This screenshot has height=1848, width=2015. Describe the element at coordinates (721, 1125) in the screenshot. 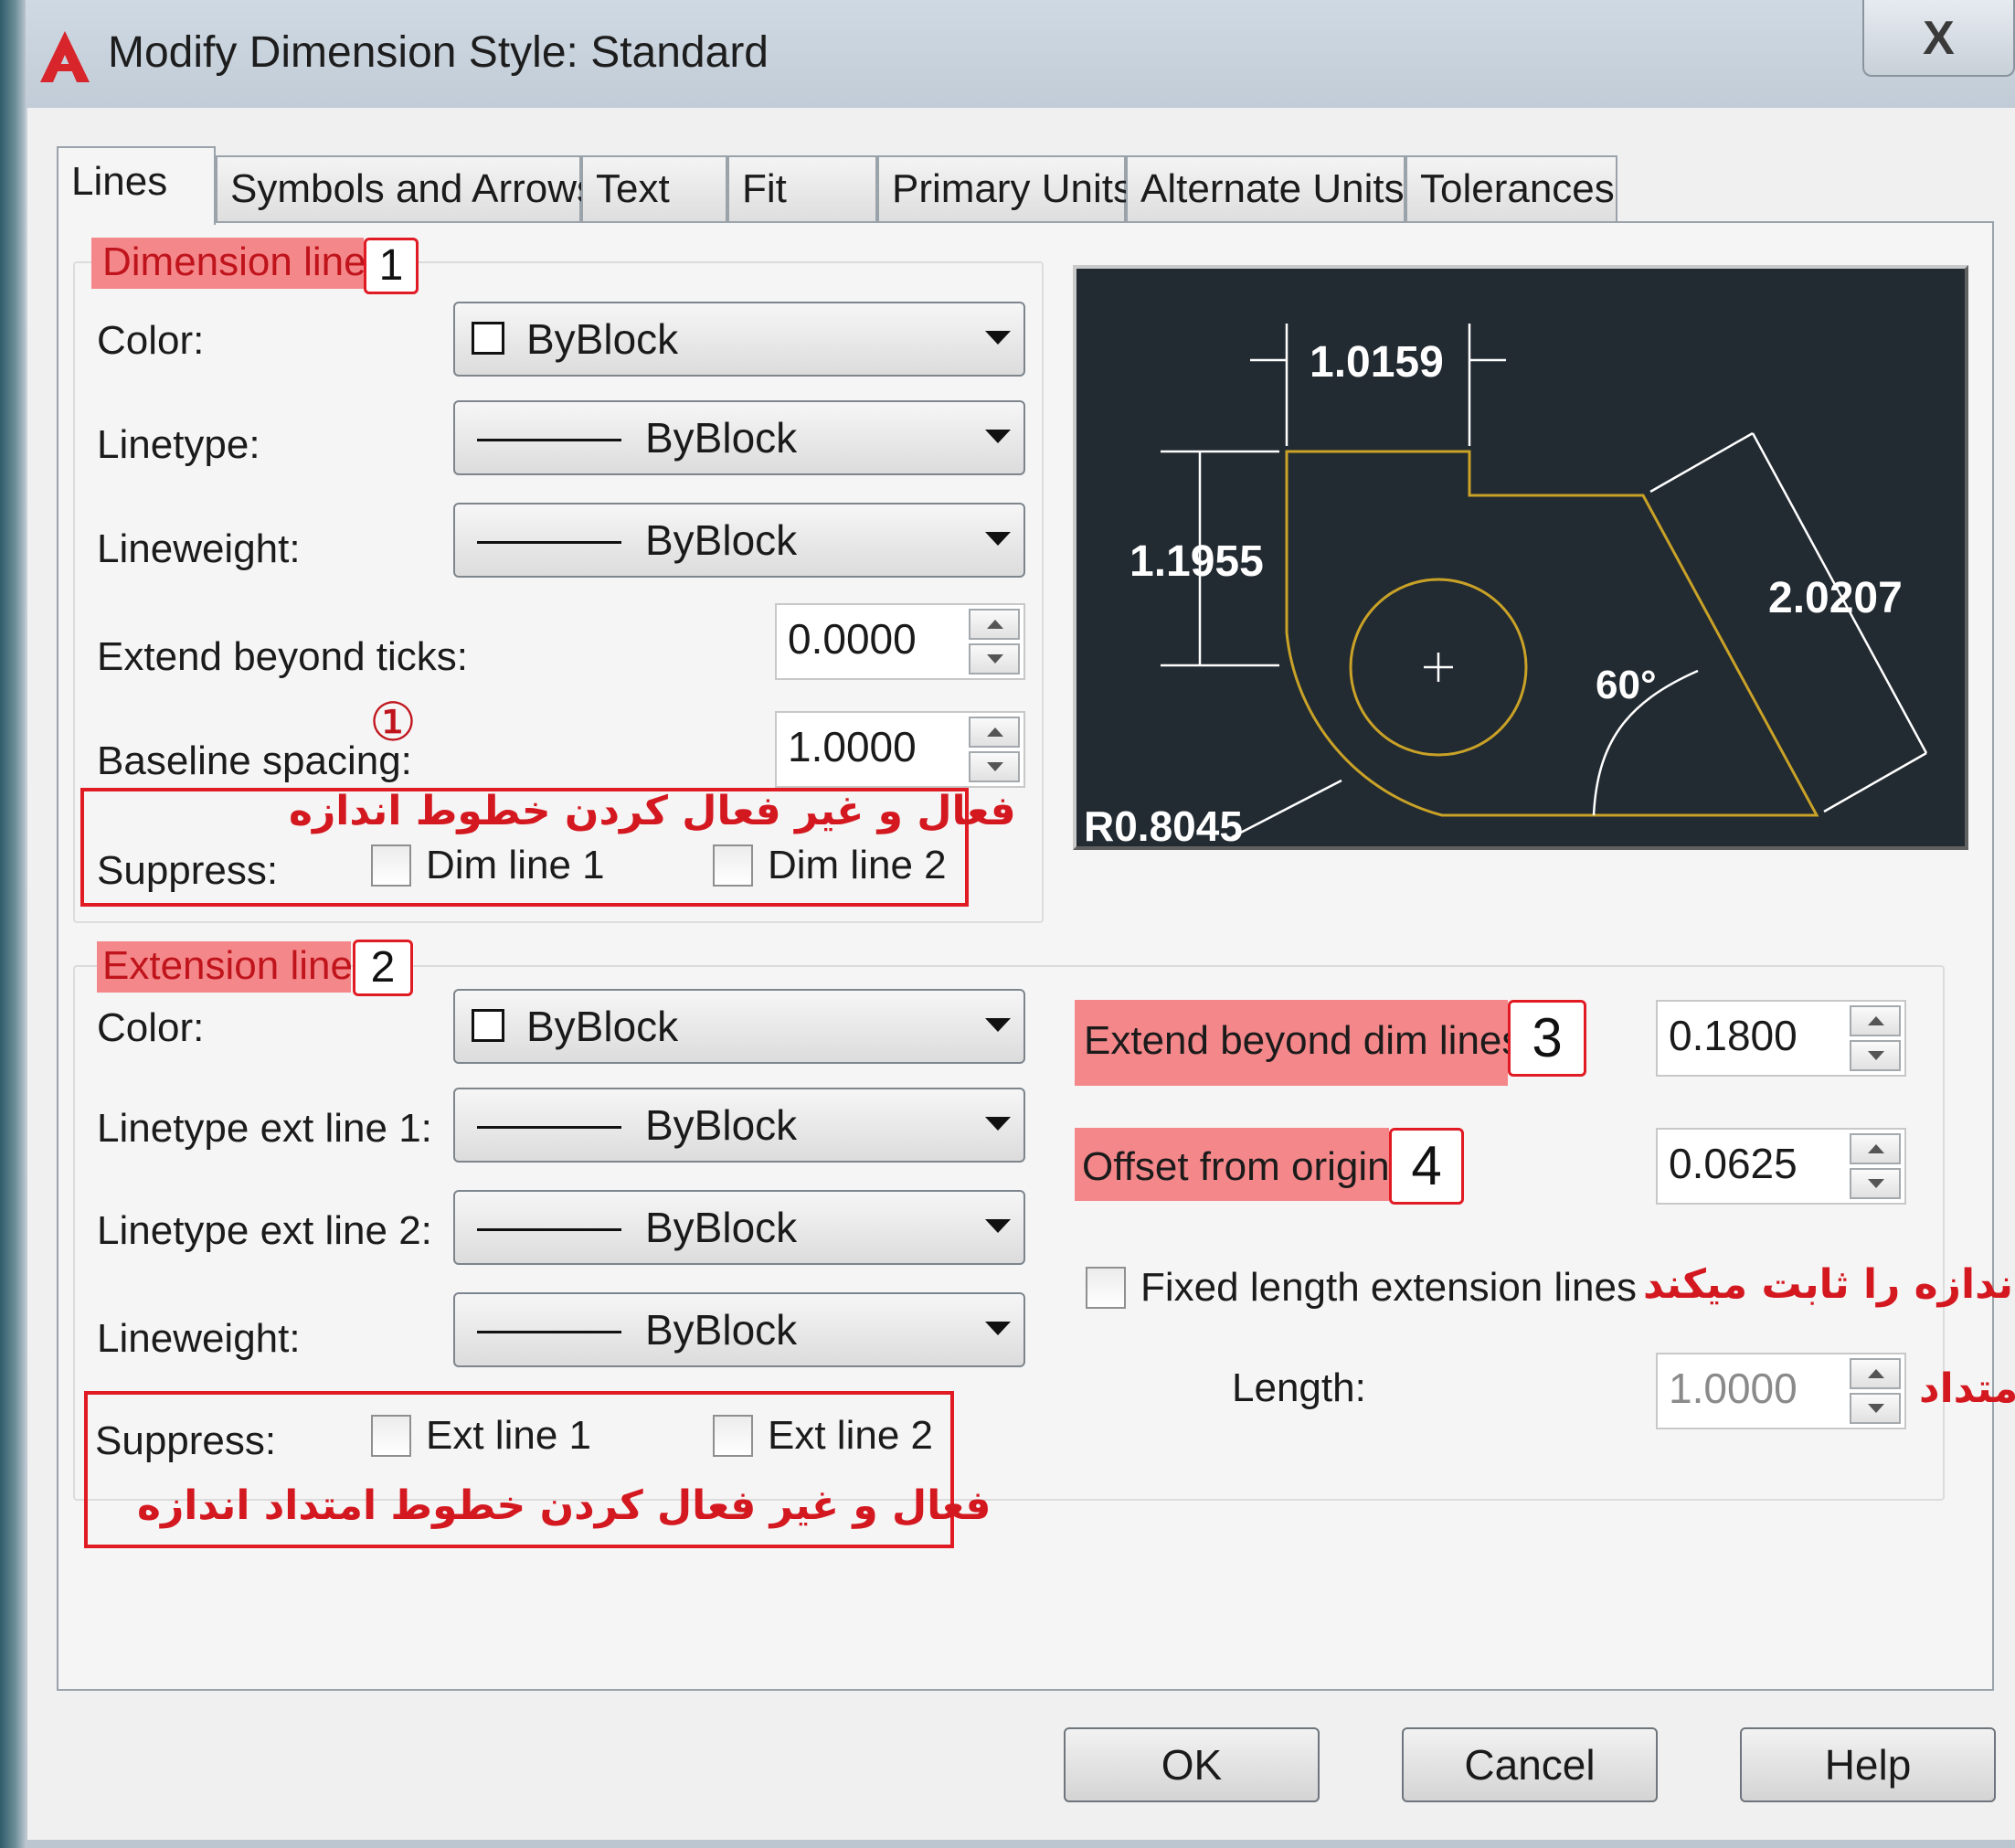

I see `linetype-ext-line-1-value: ByBlock` at that location.